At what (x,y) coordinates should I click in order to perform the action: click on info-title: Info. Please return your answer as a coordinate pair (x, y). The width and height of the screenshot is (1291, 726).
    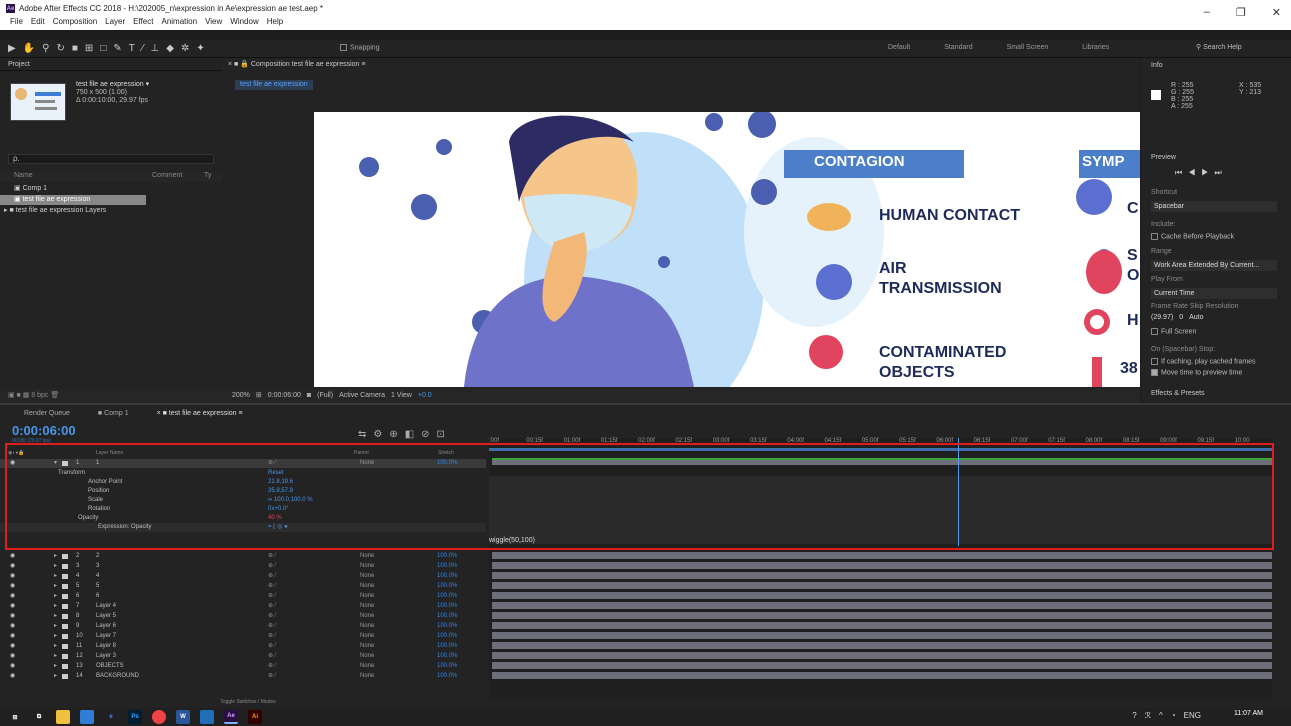
    Looking at the image, I should click on (1157, 65).